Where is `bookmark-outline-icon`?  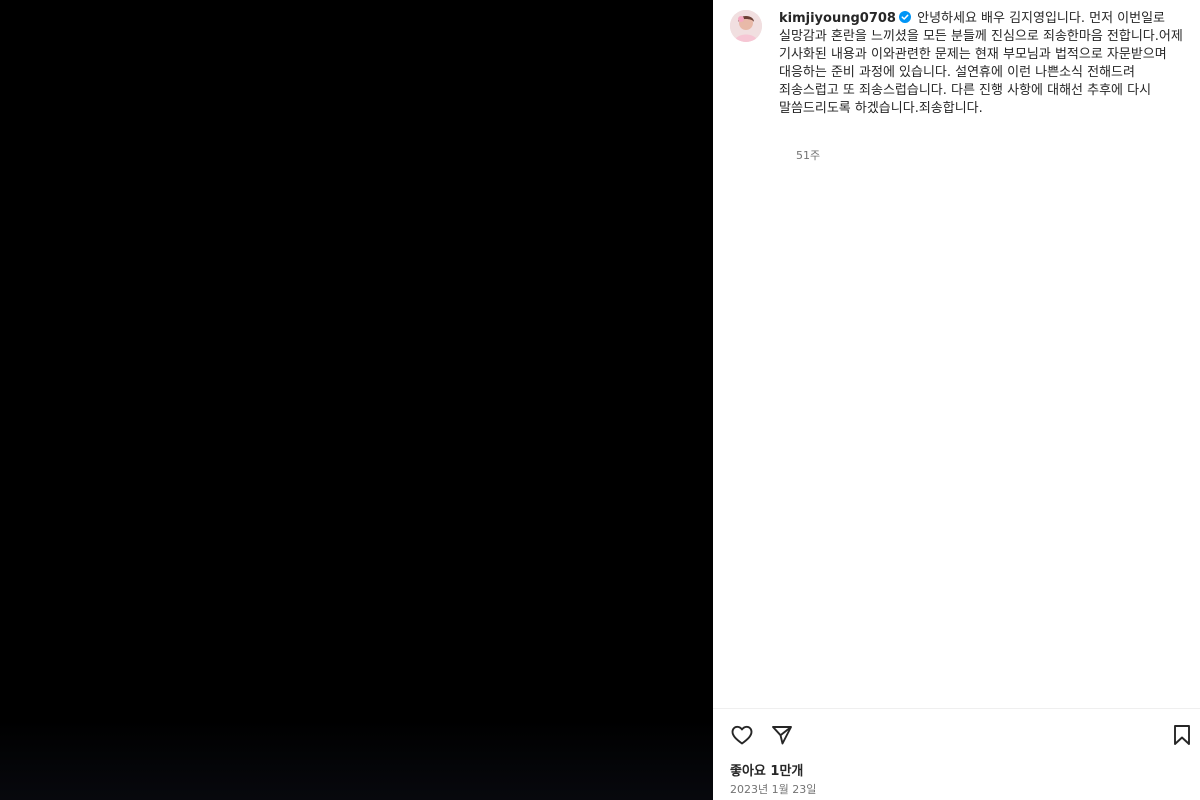
bookmark-outline-icon is located at coordinates (1182, 735).